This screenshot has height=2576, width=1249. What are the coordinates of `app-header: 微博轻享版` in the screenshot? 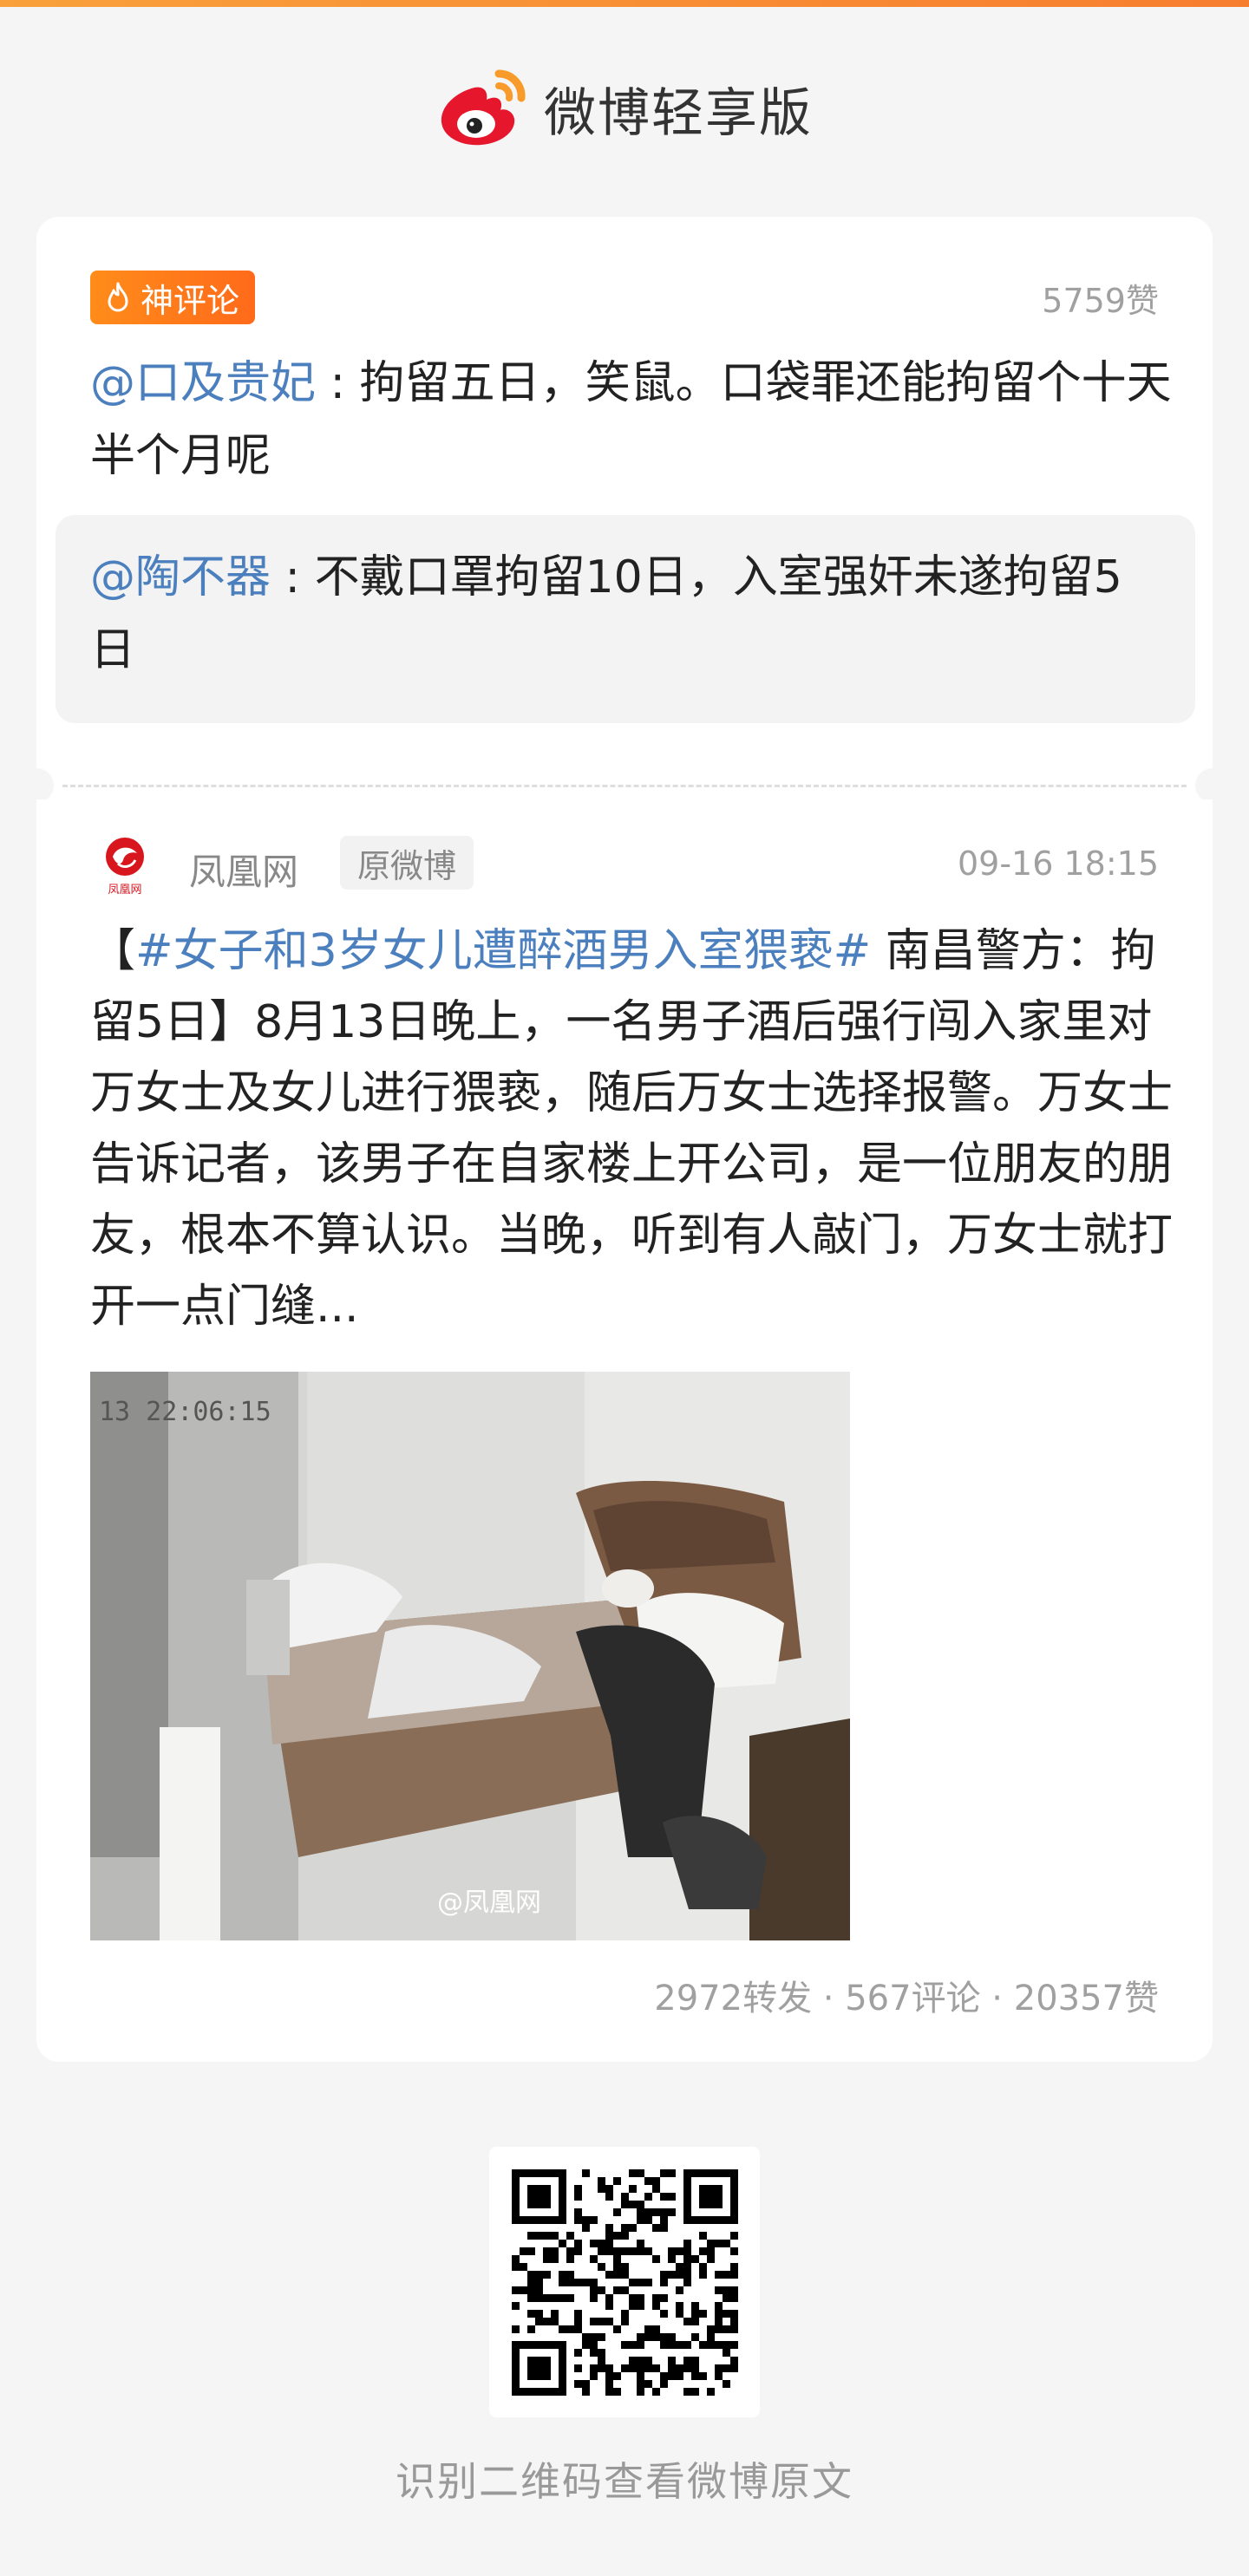 It's located at (624, 109).